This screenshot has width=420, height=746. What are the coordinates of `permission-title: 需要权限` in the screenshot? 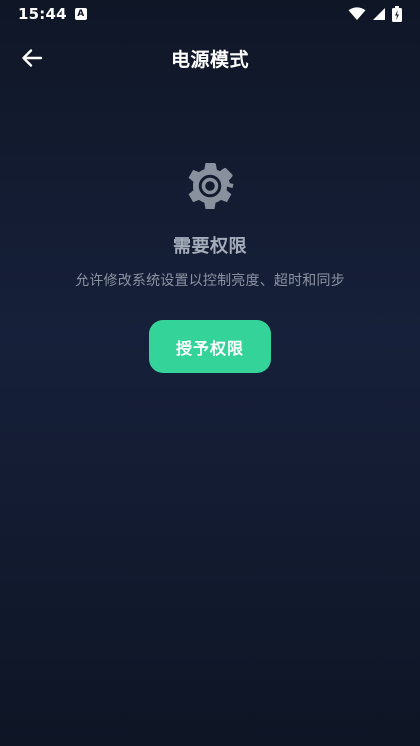 It's located at (210, 246).